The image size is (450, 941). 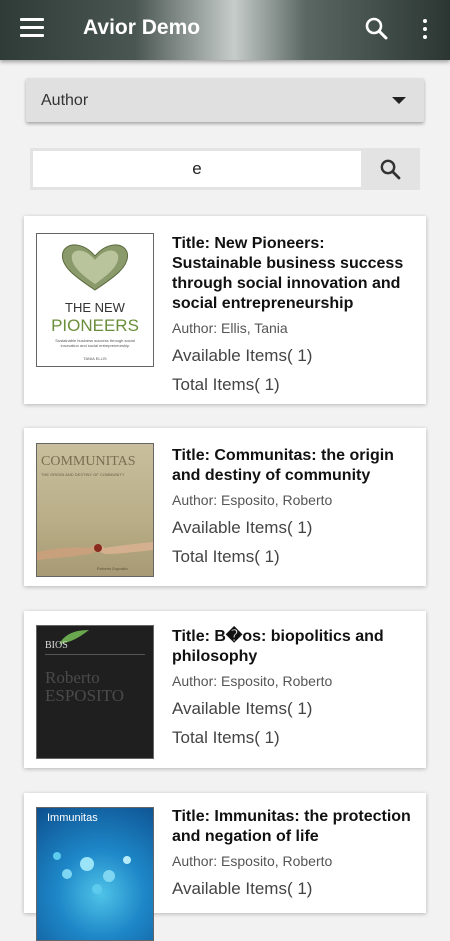 I want to click on cover-title-line1: BIOS, so click(x=56, y=645).